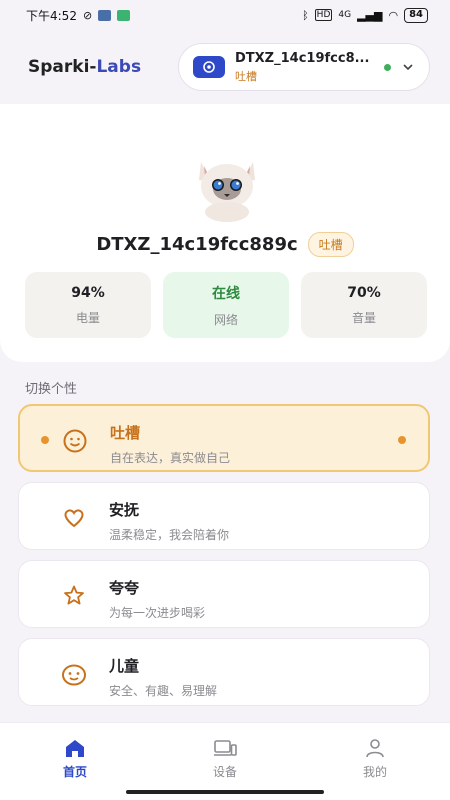 The image size is (450, 800). Describe the element at coordinates (246, 76) in the screenshot. I see `selected-device-mode: 吐槽` at that location.